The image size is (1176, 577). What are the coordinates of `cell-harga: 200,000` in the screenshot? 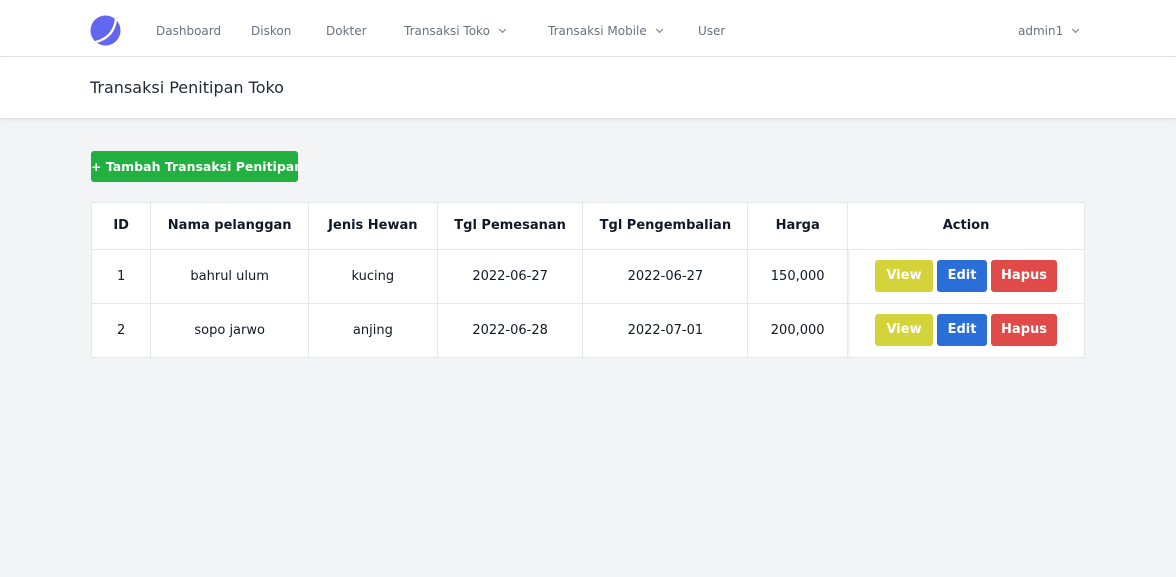 It's located at (798, 330).